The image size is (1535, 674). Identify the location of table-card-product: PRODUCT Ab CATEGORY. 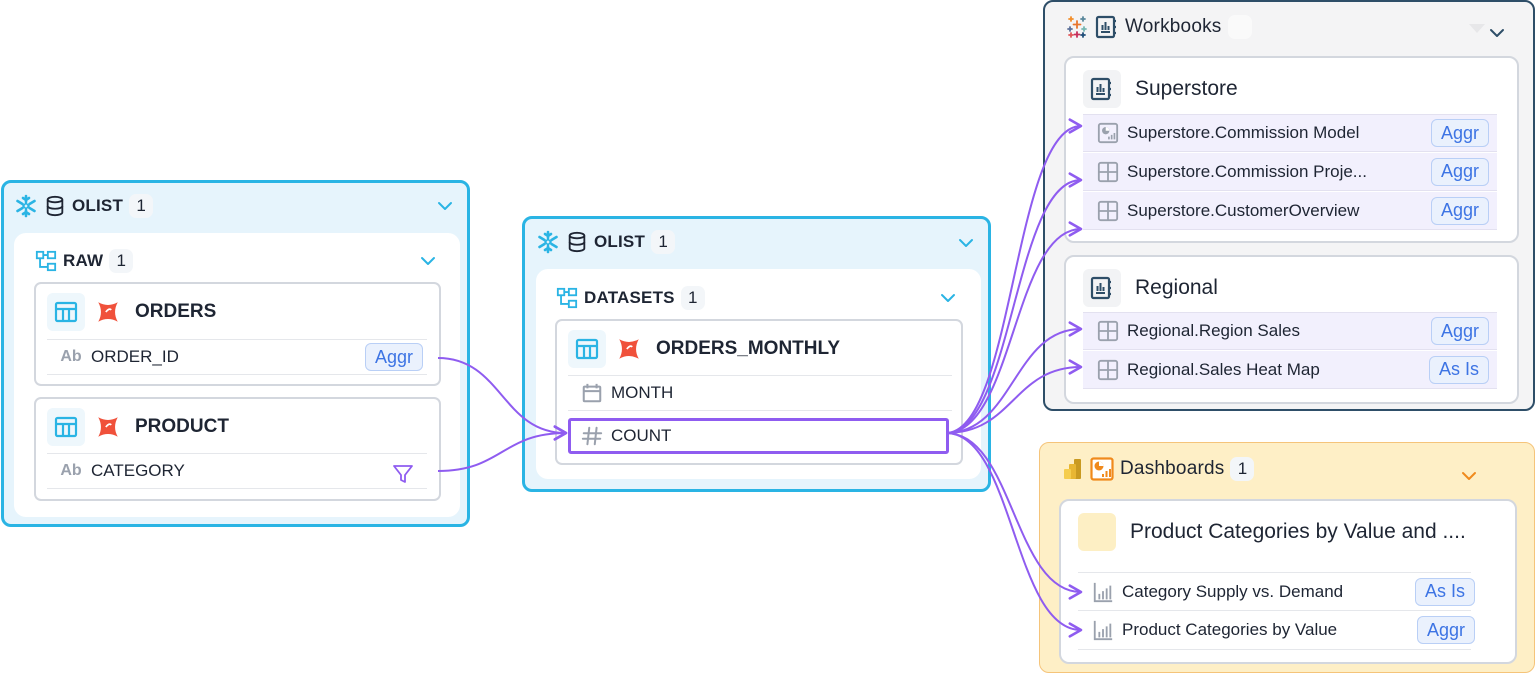
(237, 449).